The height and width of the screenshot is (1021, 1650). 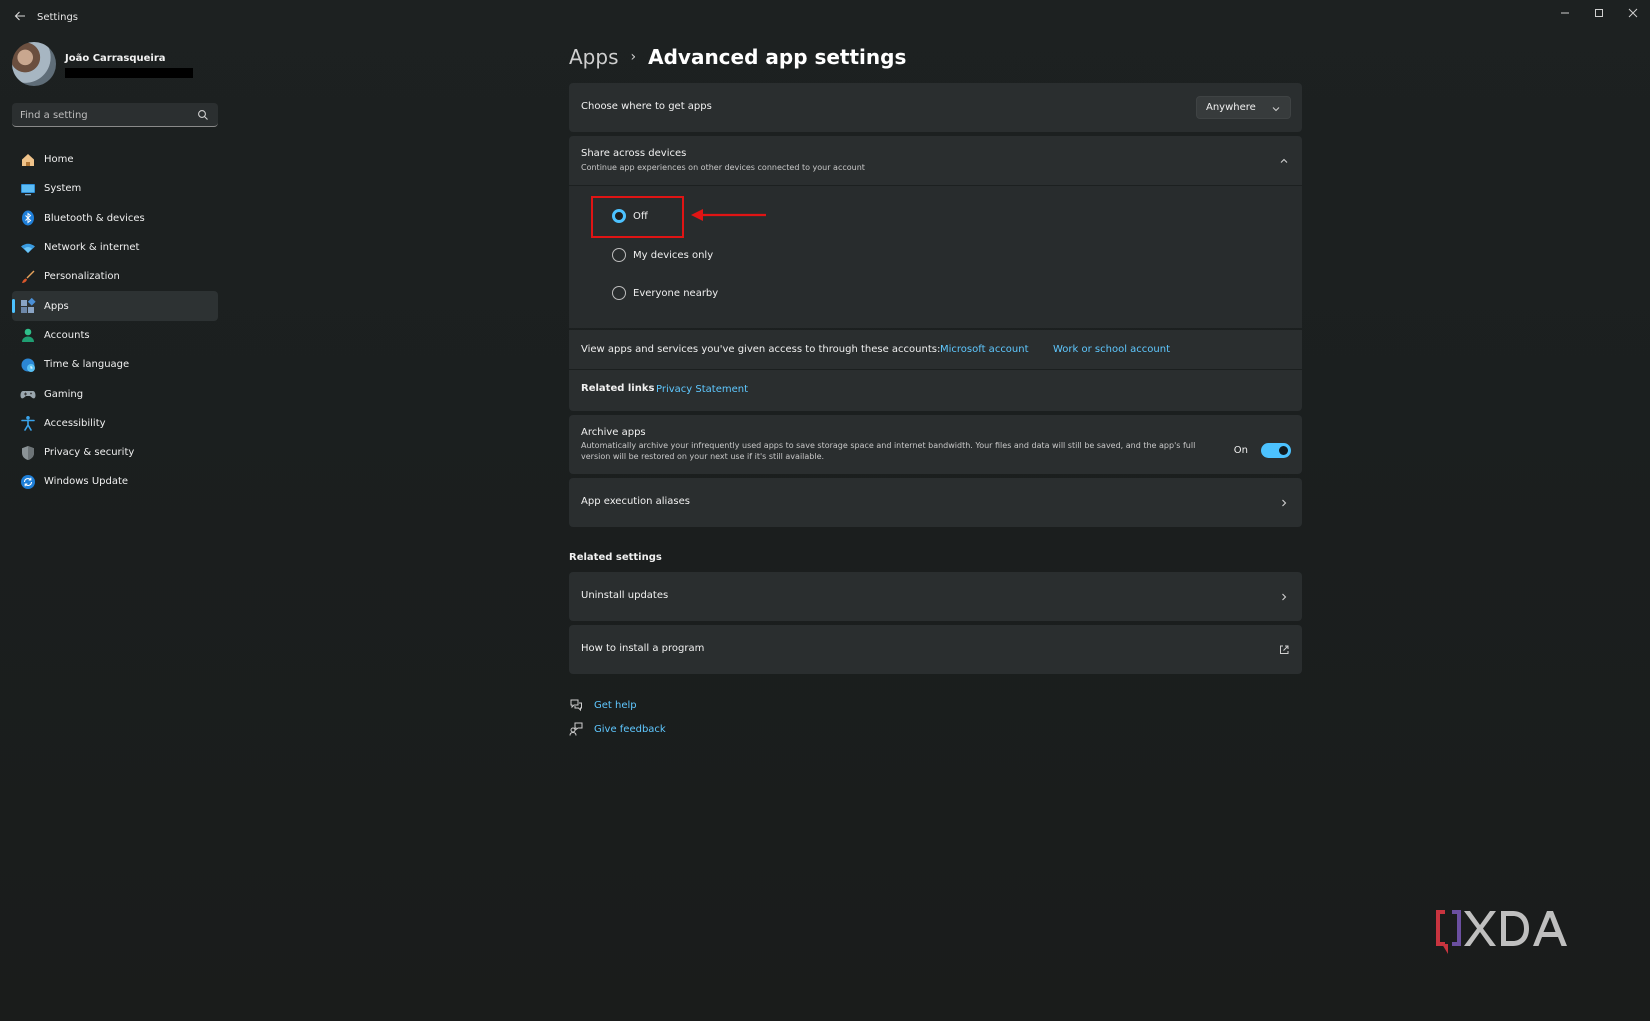 I want to click on get-apps-label: Choose where to get apps, so click(x=646, y=106).